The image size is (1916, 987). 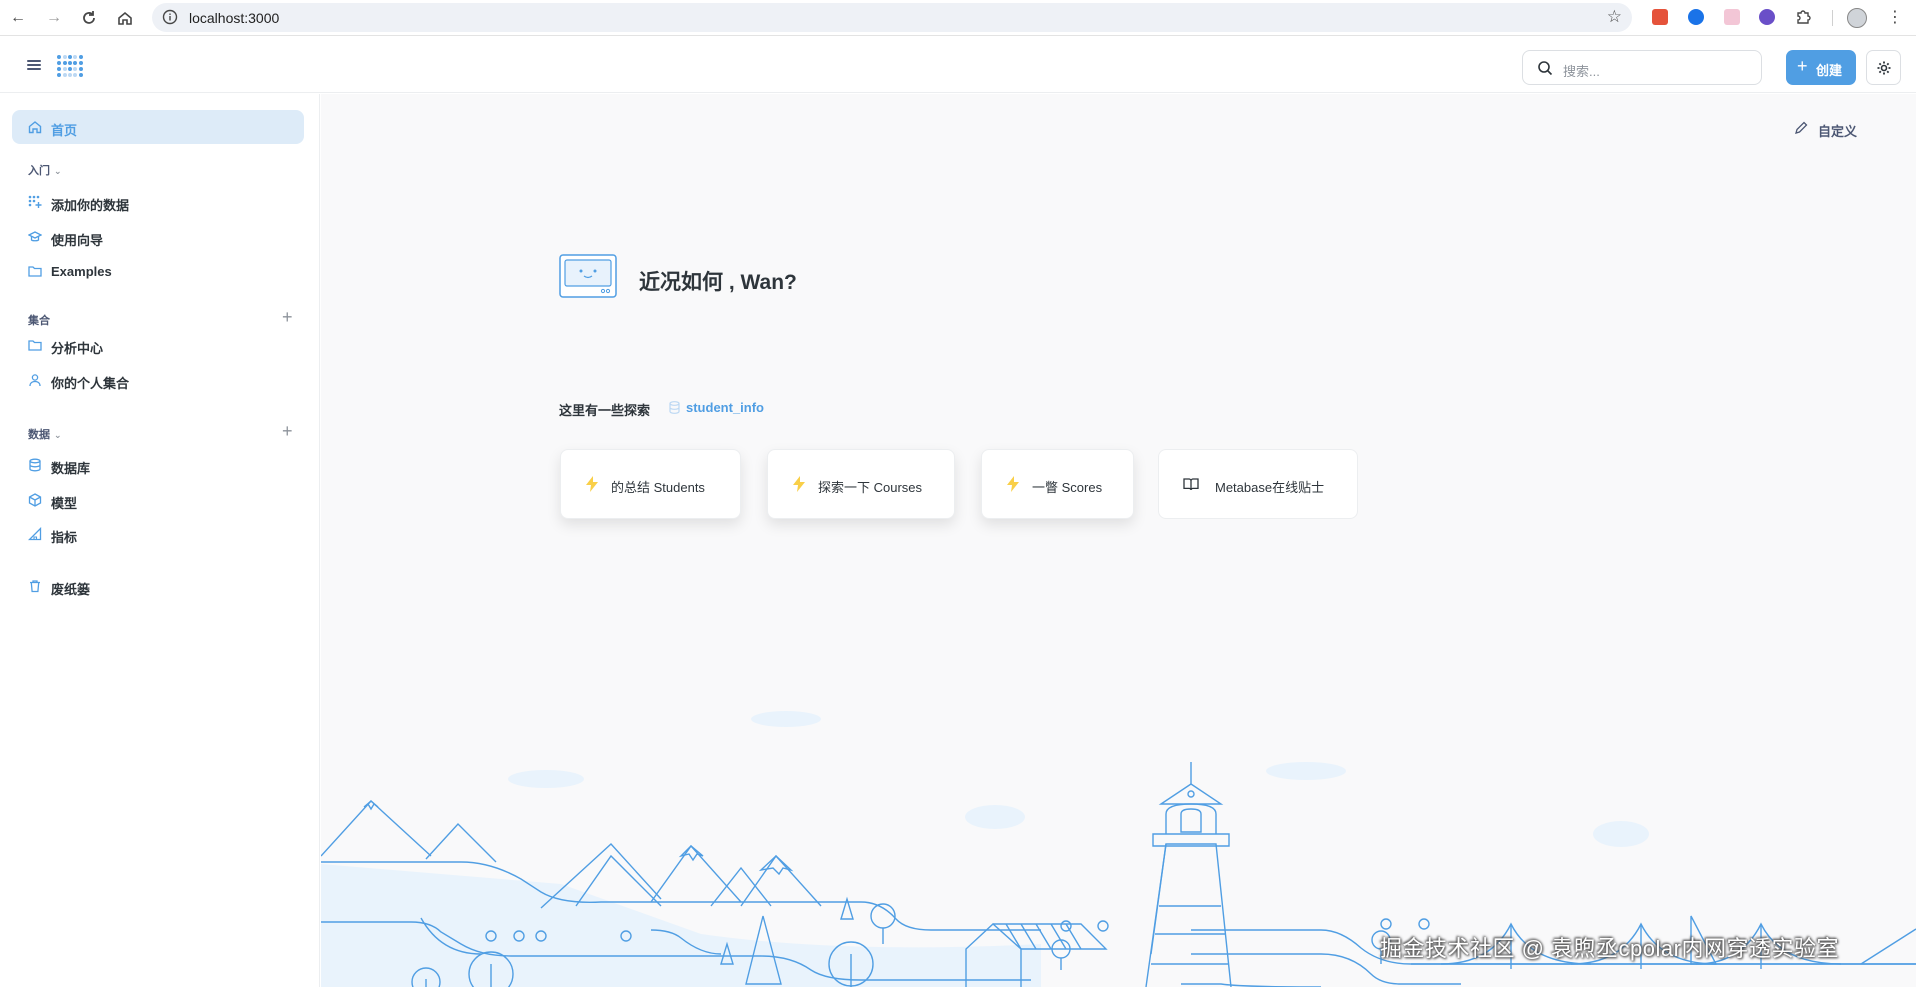 I want to click on data-heading: 数据 ⌄, so click(x=45, y=434).